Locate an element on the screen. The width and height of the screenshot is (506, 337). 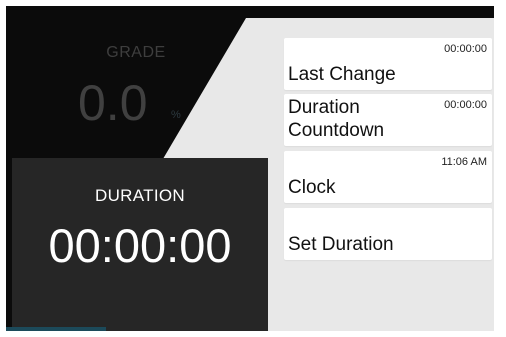
clock-button: 11:06 AM Clock is located at coordinates (388, 177).